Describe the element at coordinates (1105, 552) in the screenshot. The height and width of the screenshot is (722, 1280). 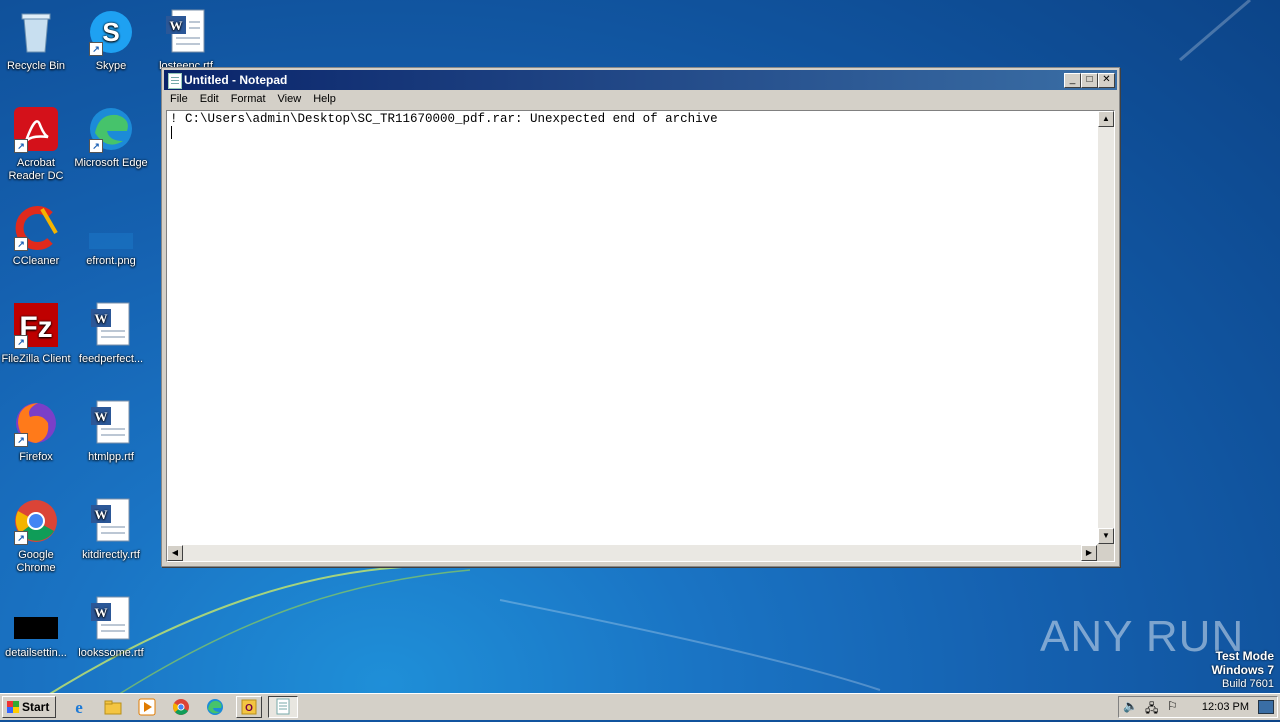
I see `size-grip` at that location.